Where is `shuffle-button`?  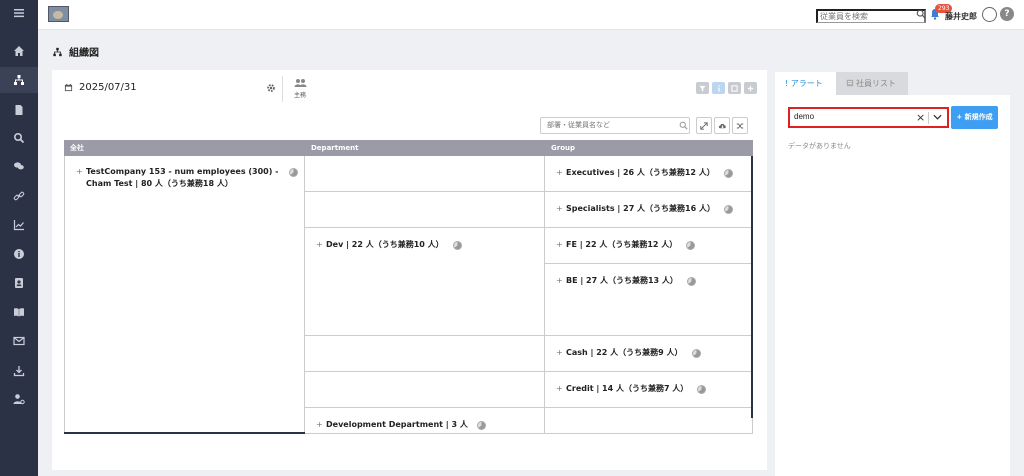 shuffle-button is located at coordinates (740, 125).